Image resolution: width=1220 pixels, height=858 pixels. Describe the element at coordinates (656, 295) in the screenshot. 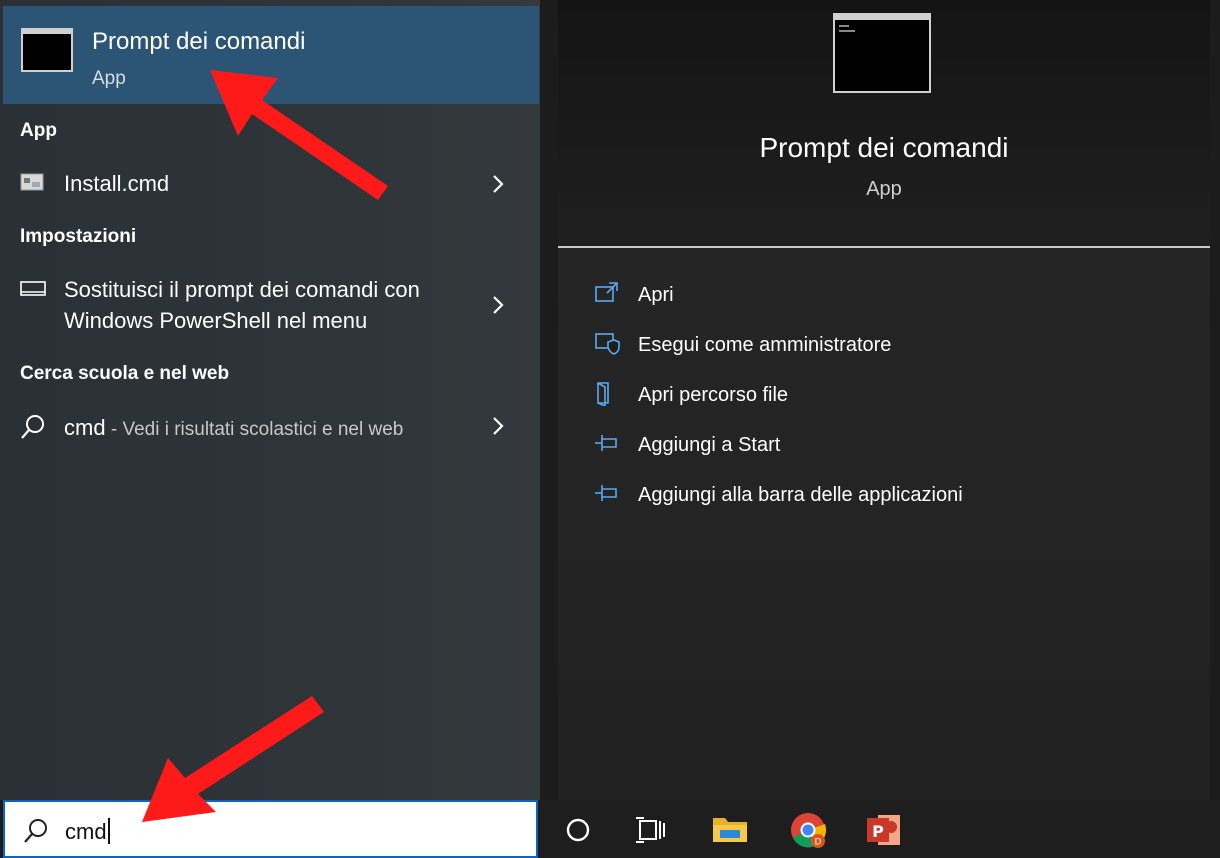

I see `action-label: Apri` at that location.